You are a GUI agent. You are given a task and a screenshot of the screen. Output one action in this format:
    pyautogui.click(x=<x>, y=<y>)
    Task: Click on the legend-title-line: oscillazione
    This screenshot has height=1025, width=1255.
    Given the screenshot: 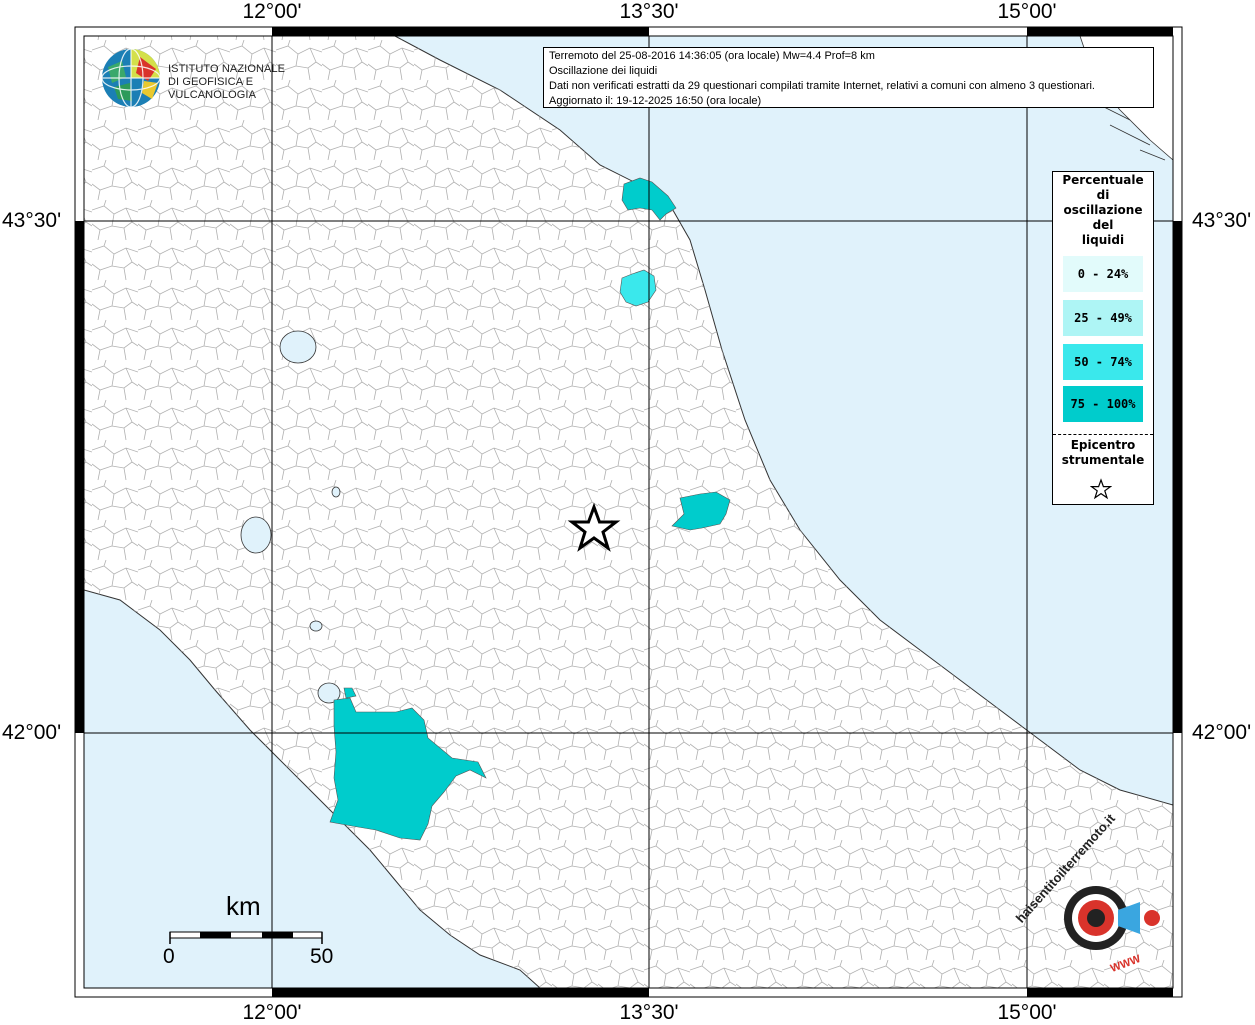 What is the action you would take?
    pyautogui.click(x=1103, y=210)
    